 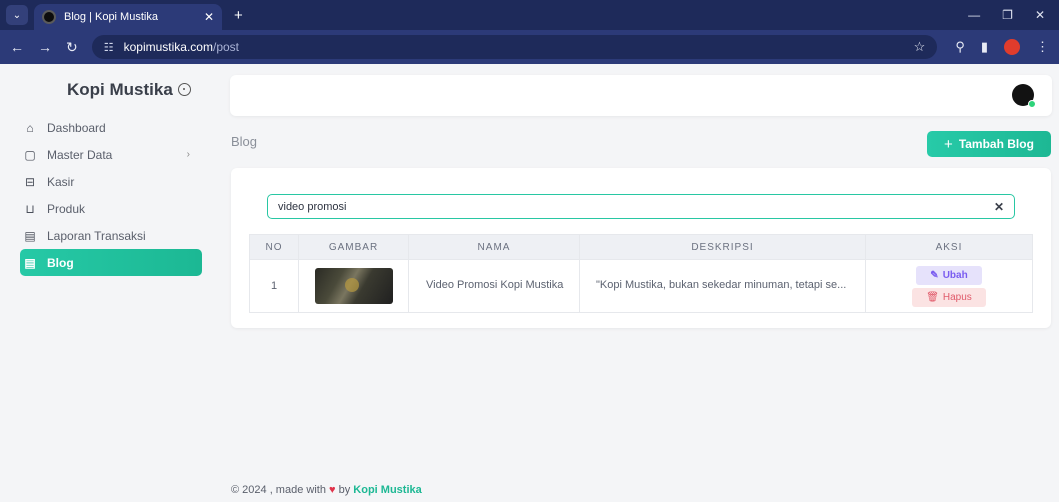 I want to click on table-header-row: NO GAMBAR NAMA DESKRIPSI AKSI, so click(x=641, y=247).